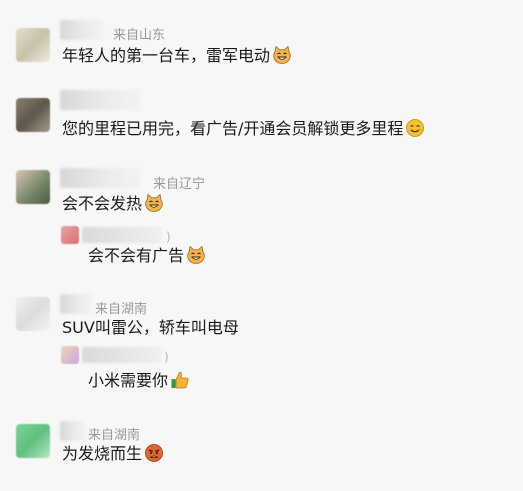 This screenshot has height=491, width=523. Describe the element at coordinates (415, 128) in the screenshot. I see `smile-face-icon` at that location.